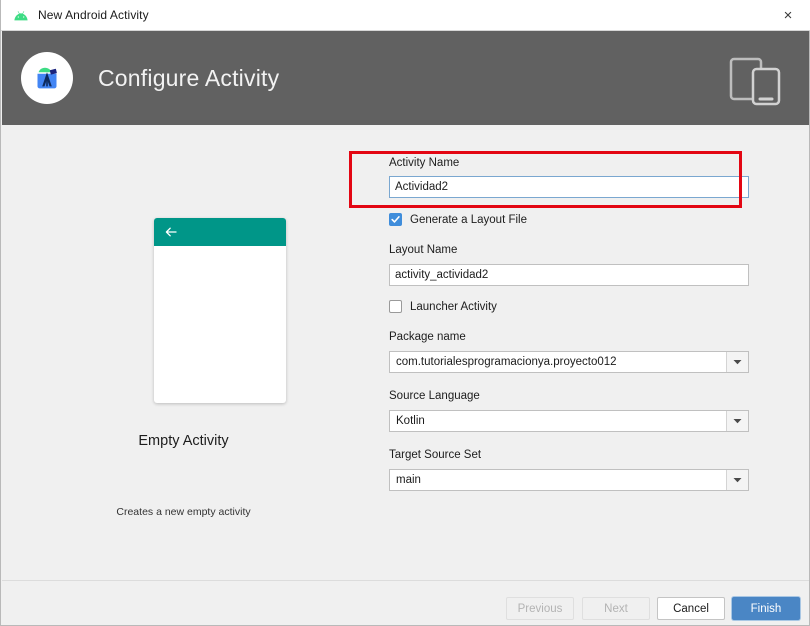  Describe the element at coordinates (506, 362) in the screenshot. I see `package-name-value: com.tutorialesprogramacionya.proyecto012` at that location.